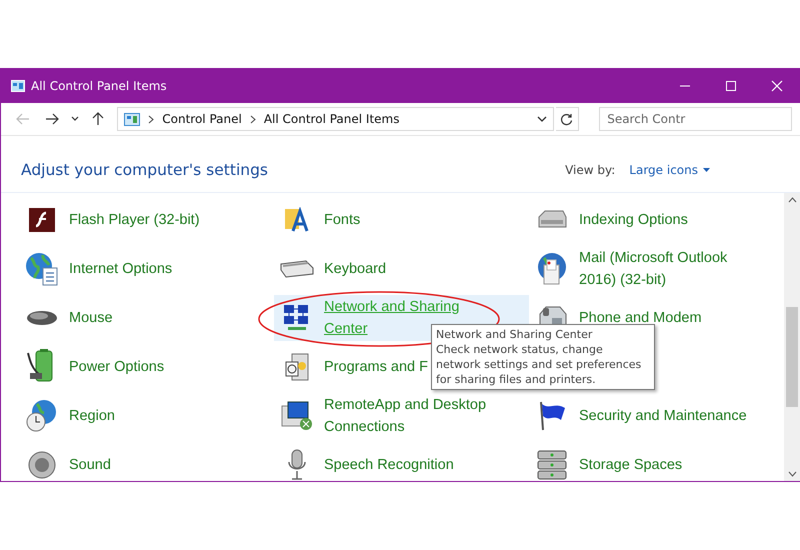  I want to click on address-bar: Control Panel All Control Panel Items, so click(335, 119).